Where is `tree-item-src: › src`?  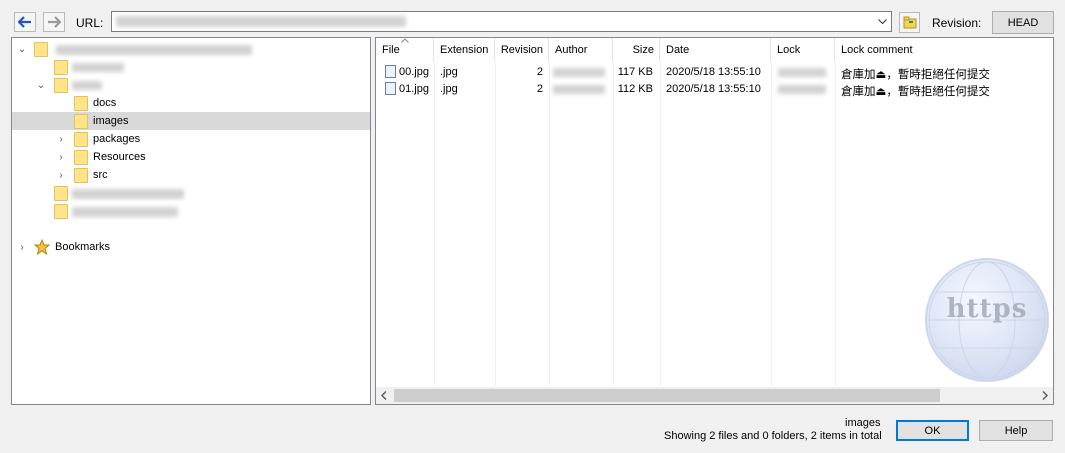
tree-item-src: › src is located at coordinates (191, 175).